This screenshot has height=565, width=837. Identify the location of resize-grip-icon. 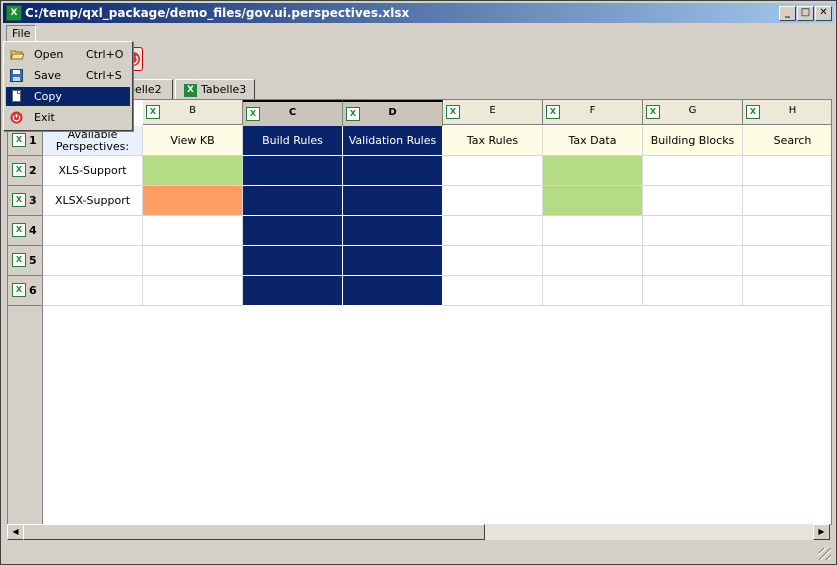
(825, 554).